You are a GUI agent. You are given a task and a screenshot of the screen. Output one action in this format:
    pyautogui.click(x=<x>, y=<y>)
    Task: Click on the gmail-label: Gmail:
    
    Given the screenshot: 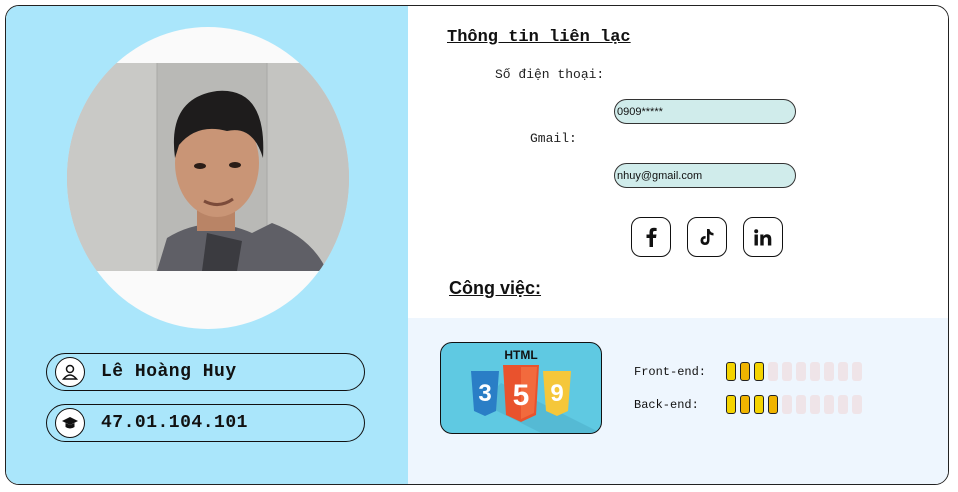 What is the action you would take?
    pyautogui.click(x=553, y=138)
    